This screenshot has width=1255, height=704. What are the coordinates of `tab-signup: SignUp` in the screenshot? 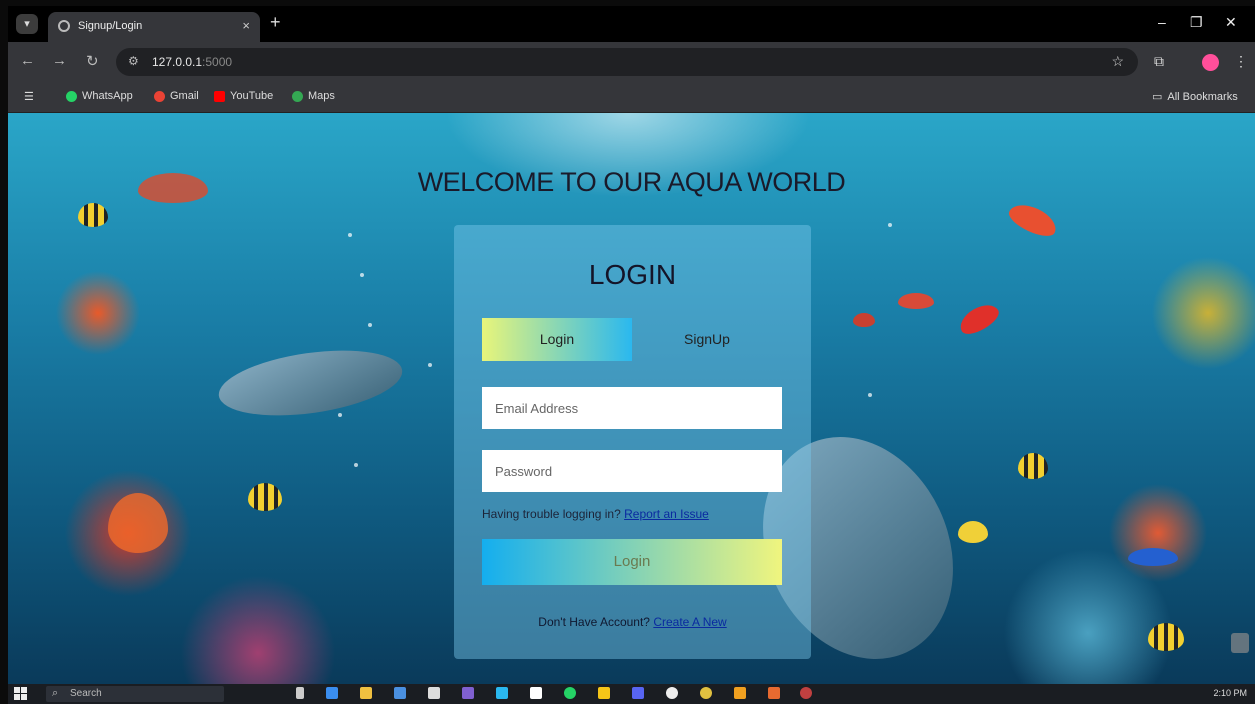 It's located at (707, 339).